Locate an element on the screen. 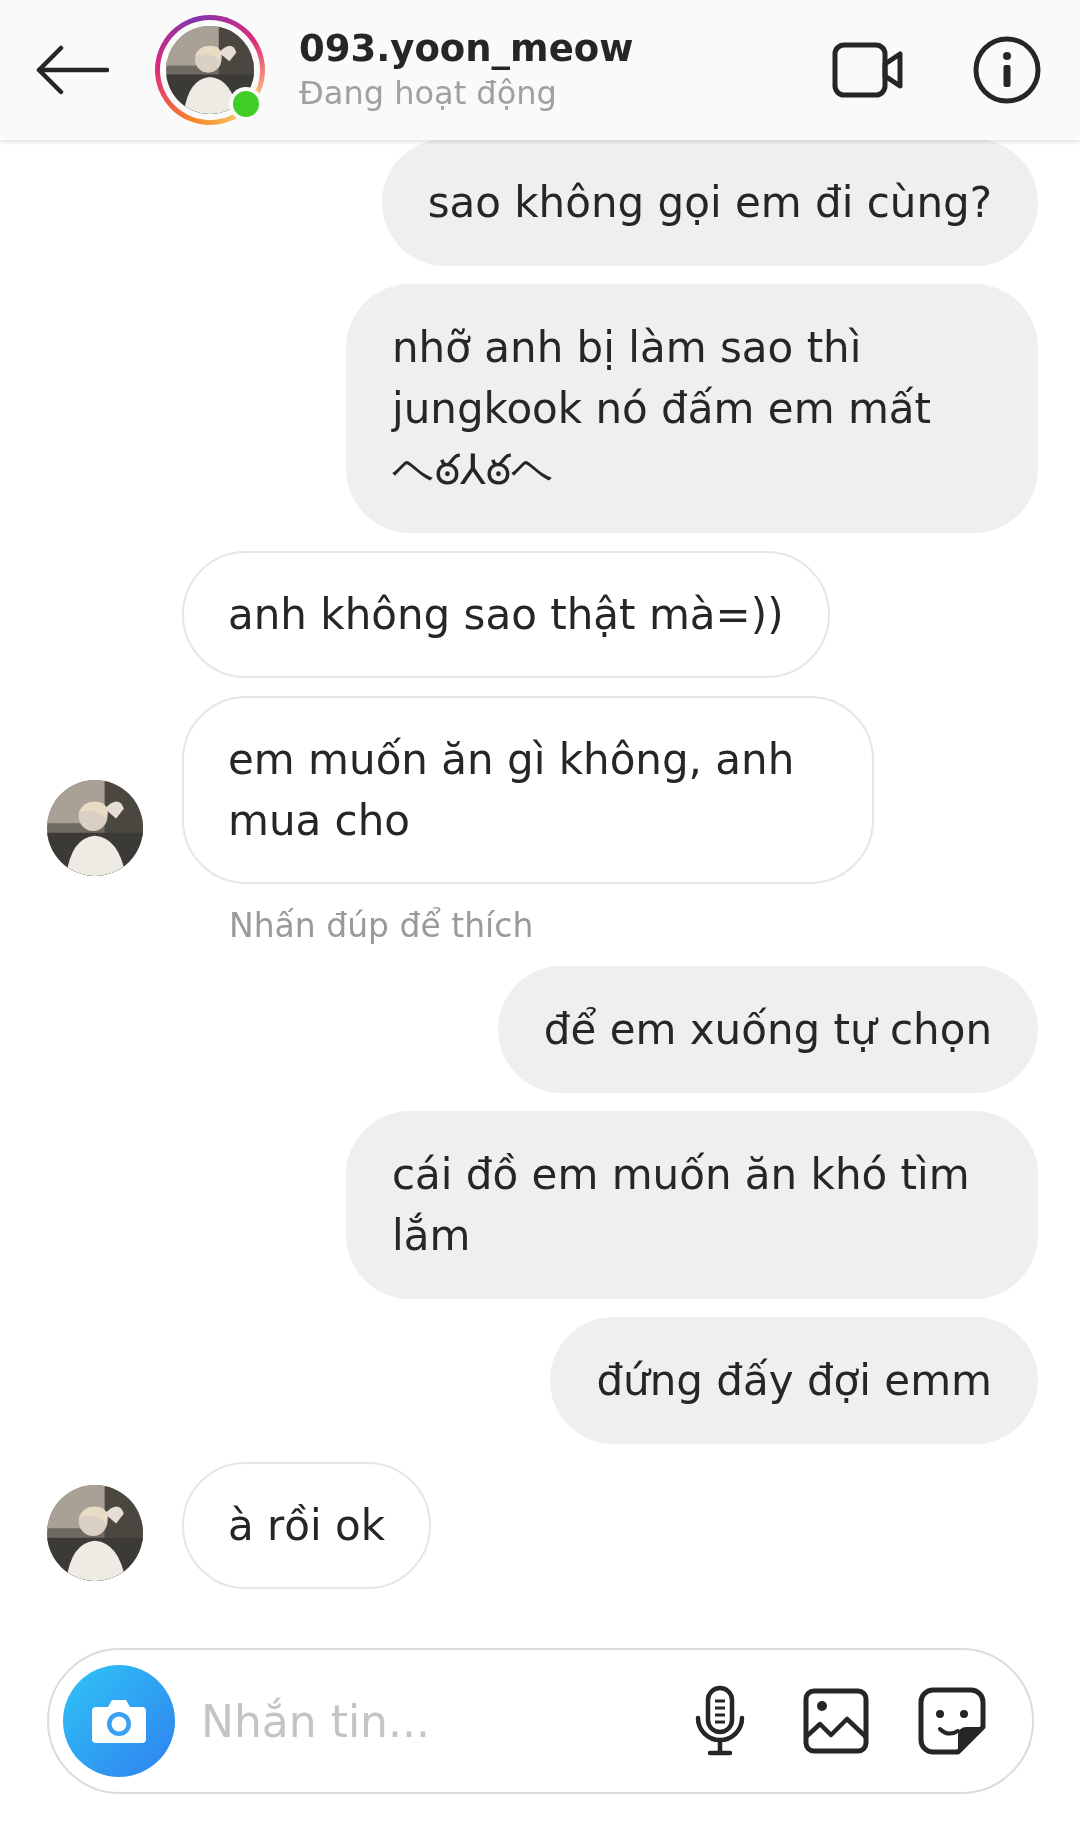  username: 093.yoon_meow is located at coordinates (565, 49).